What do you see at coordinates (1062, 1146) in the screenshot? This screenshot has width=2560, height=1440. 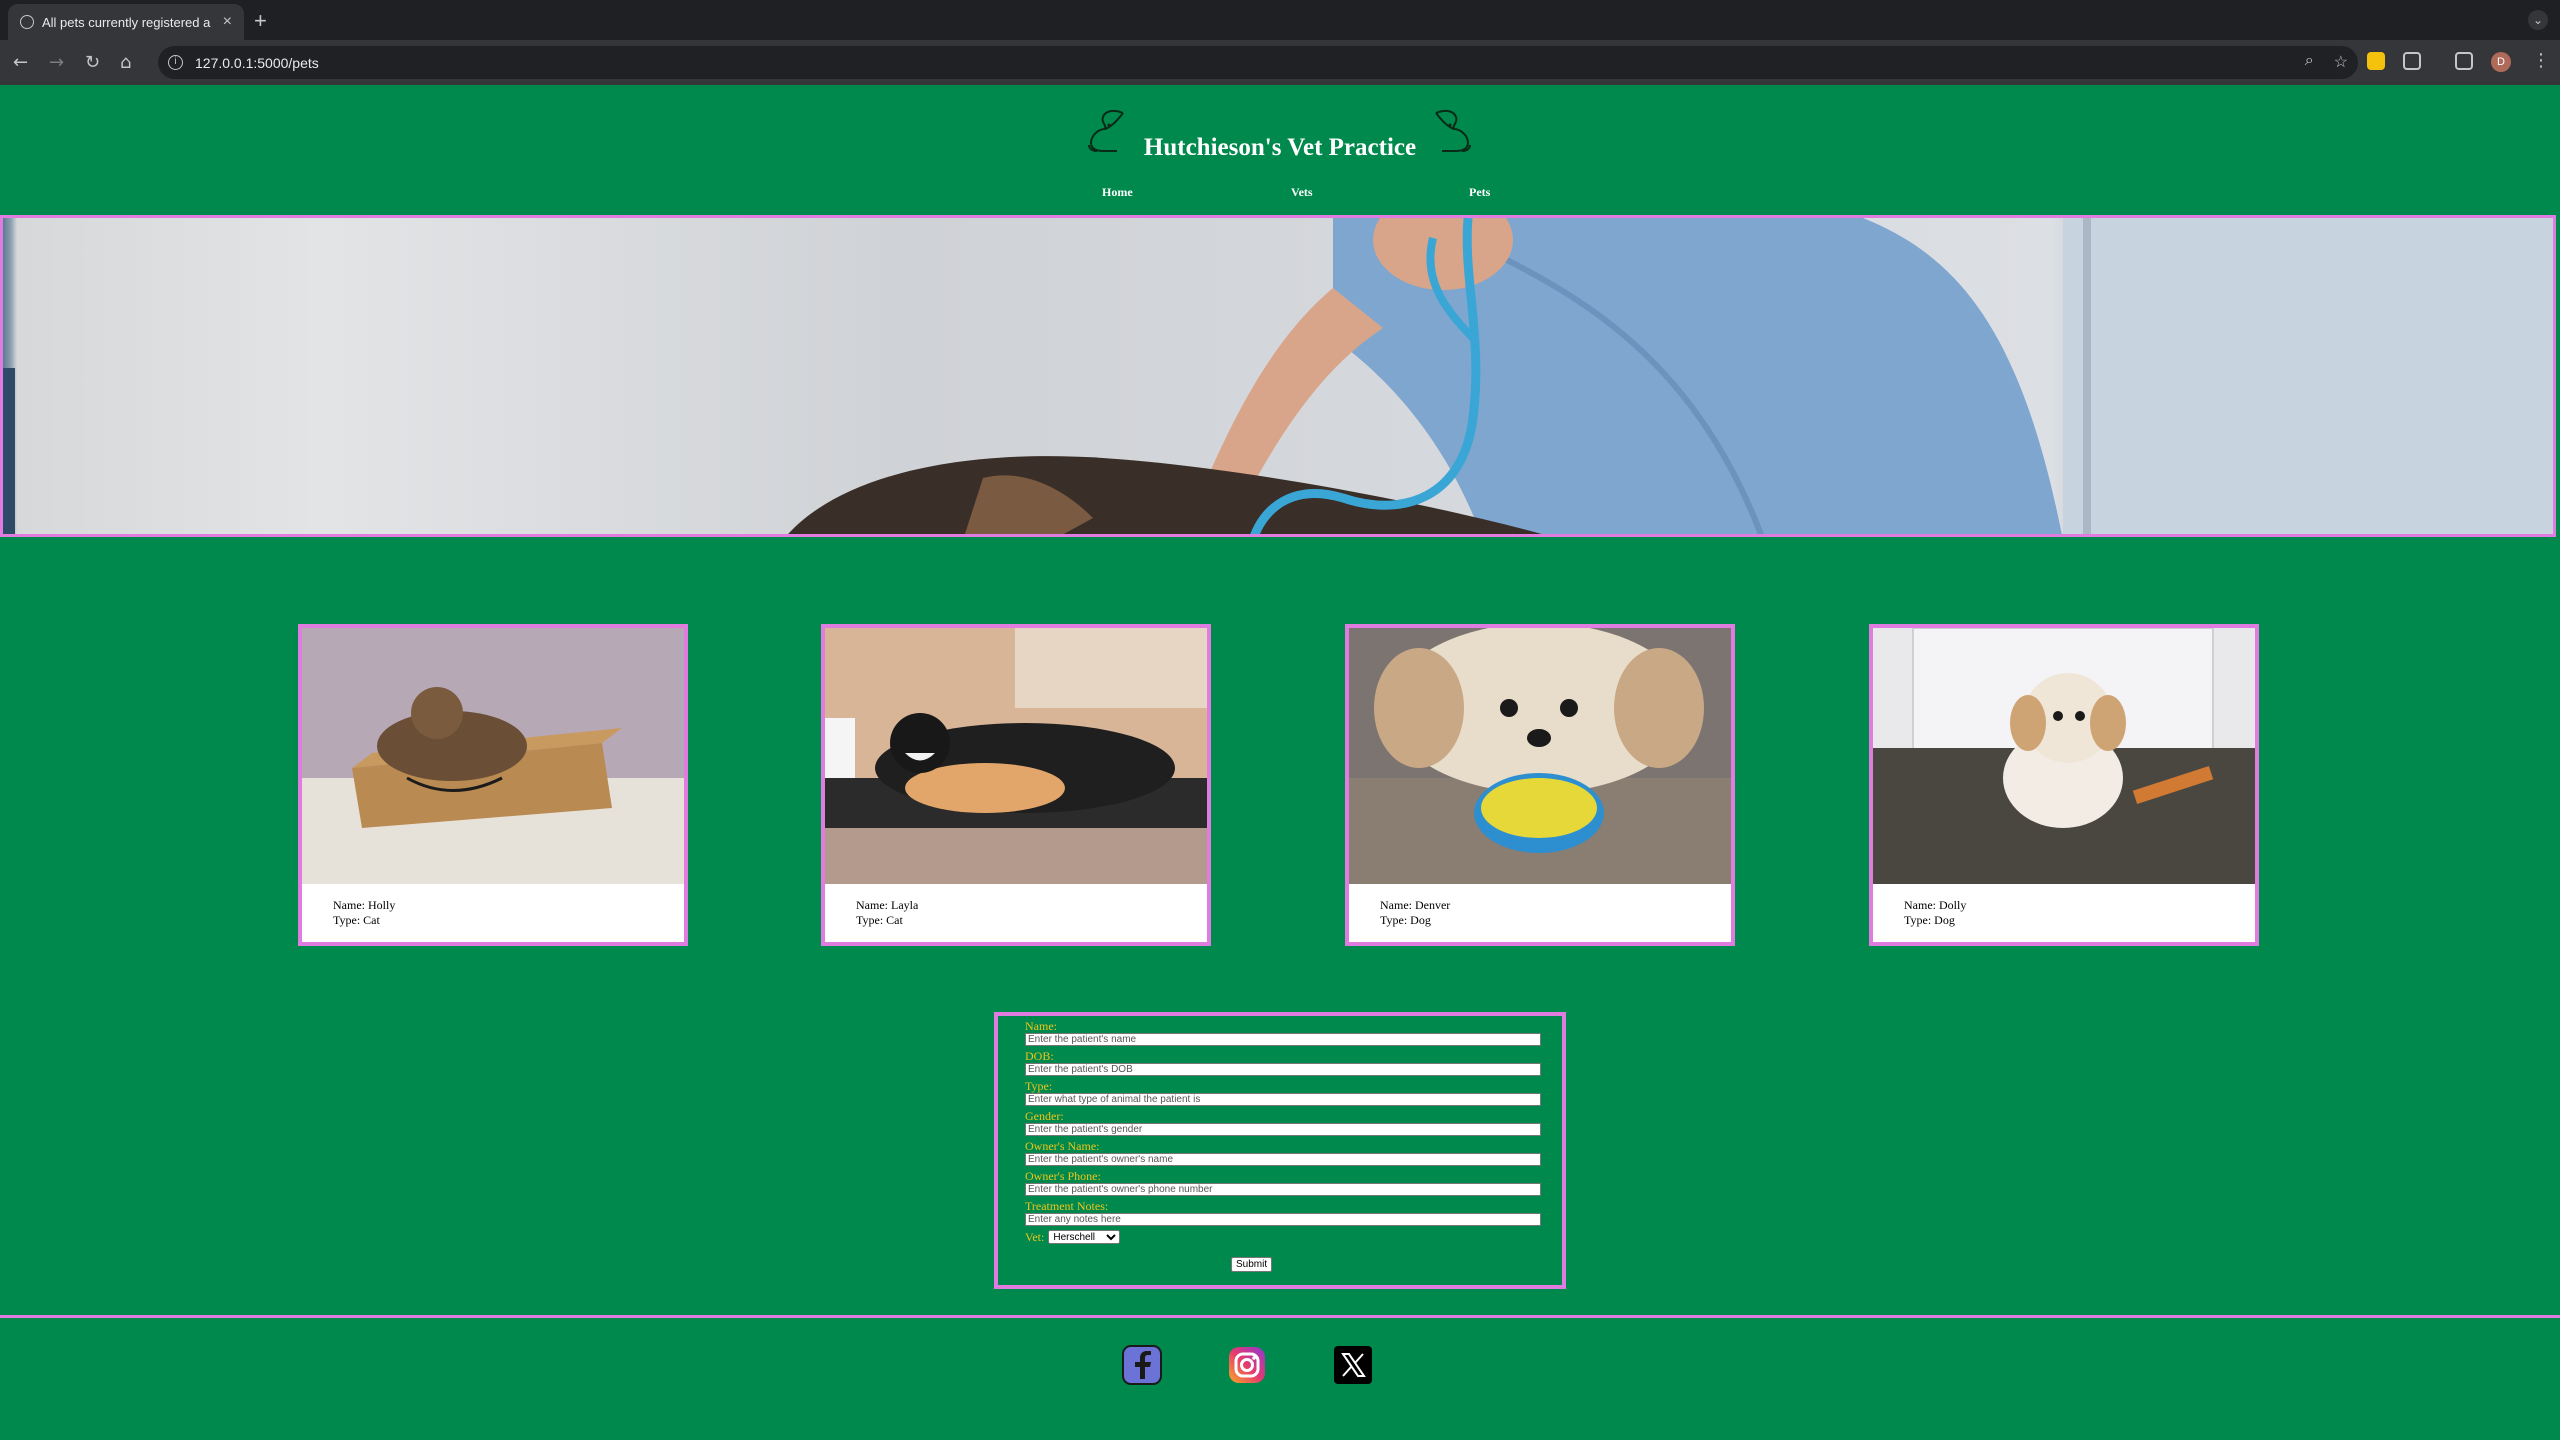 I see `owner-name-label: Owner's Name:` at bounding box center [1062, 1146].